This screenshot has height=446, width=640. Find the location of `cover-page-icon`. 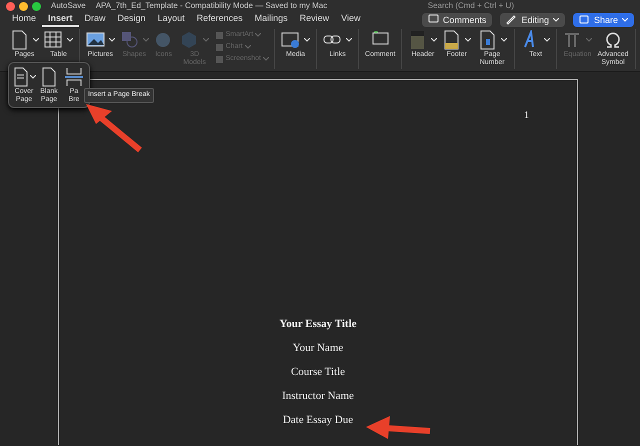

cover-page-icon is located at coordinates (21, 77).